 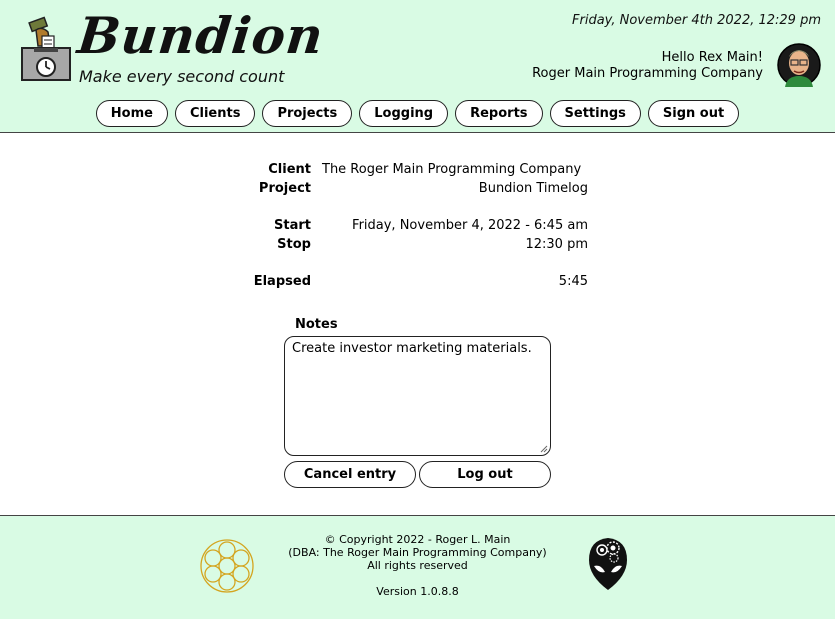 I want to click on stop-row: Stop 12:30 pm, so click(x=415, y=246).